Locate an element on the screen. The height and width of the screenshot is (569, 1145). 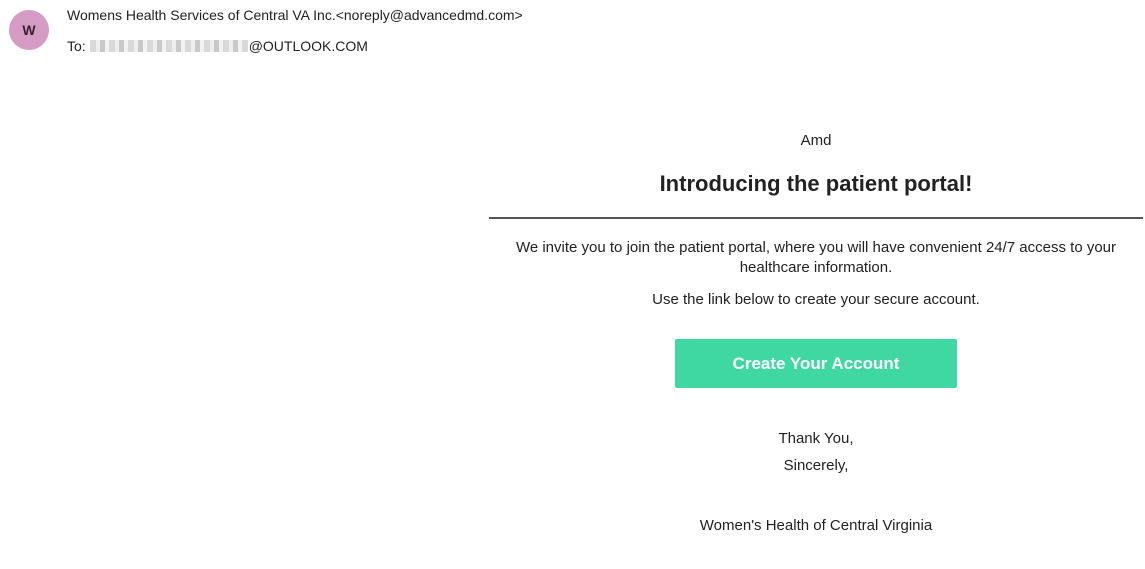
sincerely-text: Sincerely, is located at coordinates (816, 465).